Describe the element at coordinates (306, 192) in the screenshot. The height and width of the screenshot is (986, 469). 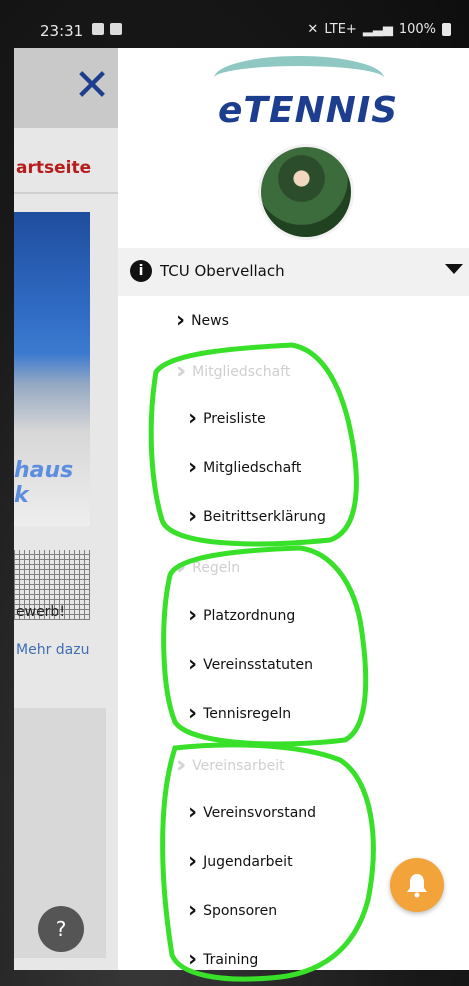
I see `club-avatar` at that location.